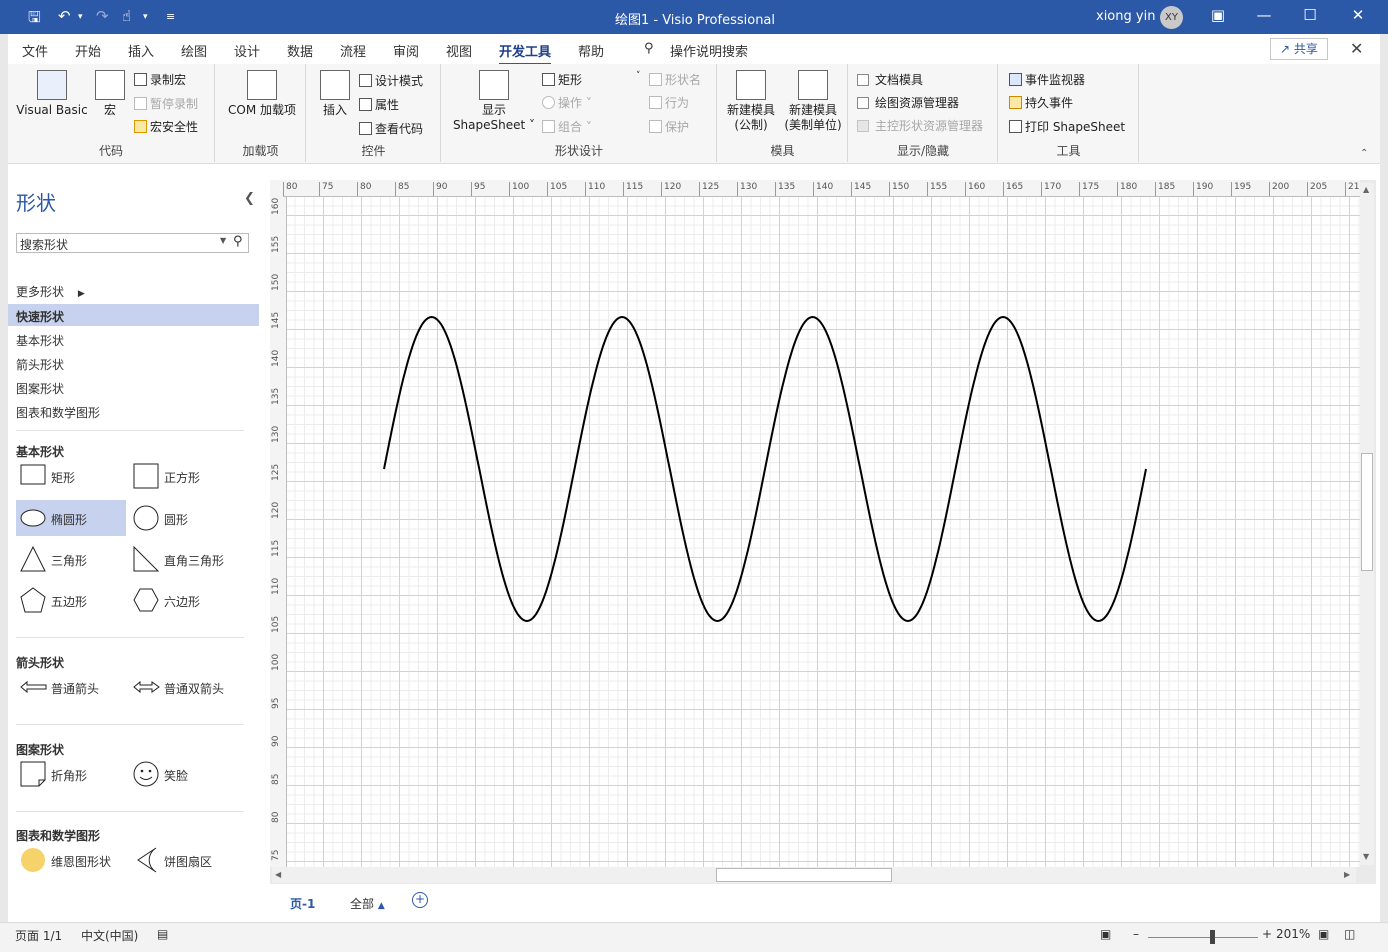  I want to click on shape-venn: 维恩图形状, so click(71, 860).